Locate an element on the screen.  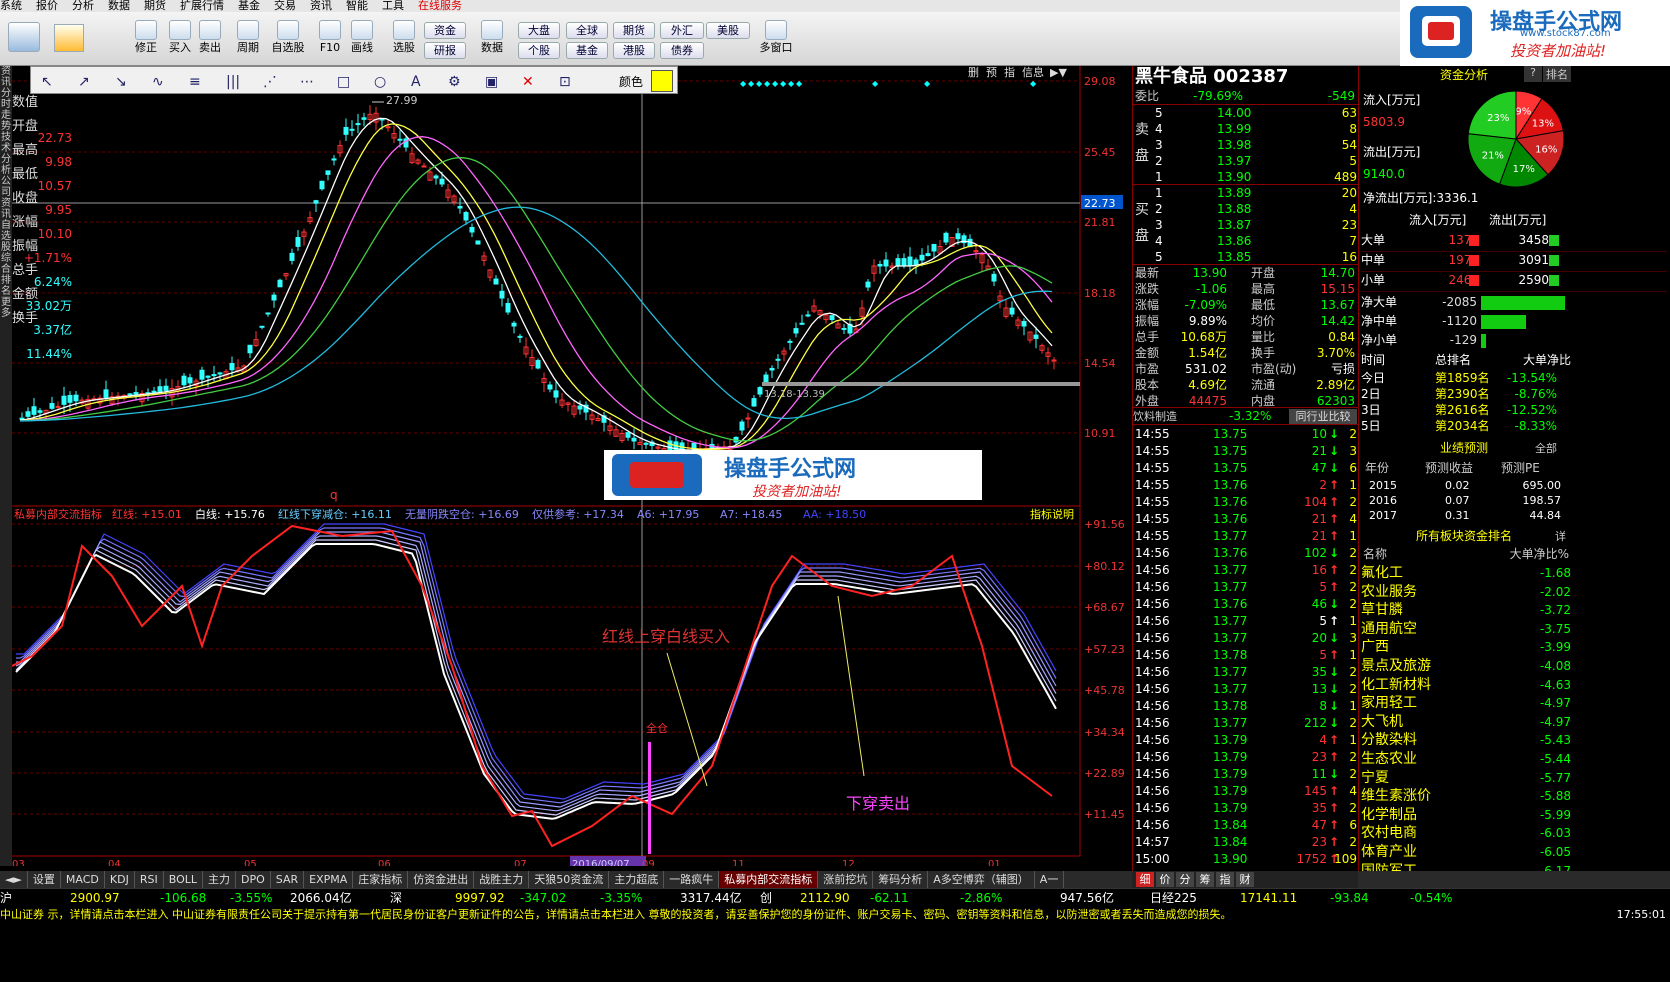
quote-tab: 价 is located at coordinates (1165, 879).